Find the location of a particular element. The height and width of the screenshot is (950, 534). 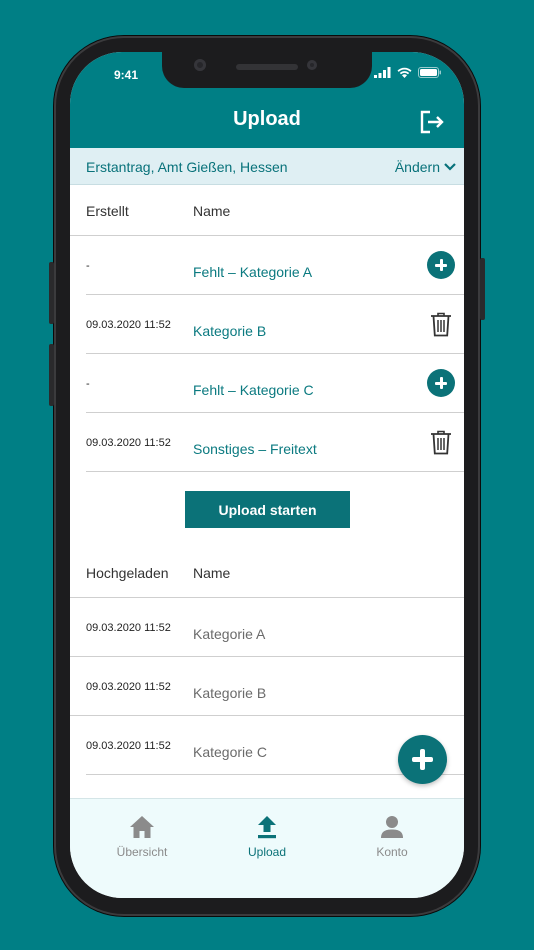

upload-icon is located at coordinates (267, 827).